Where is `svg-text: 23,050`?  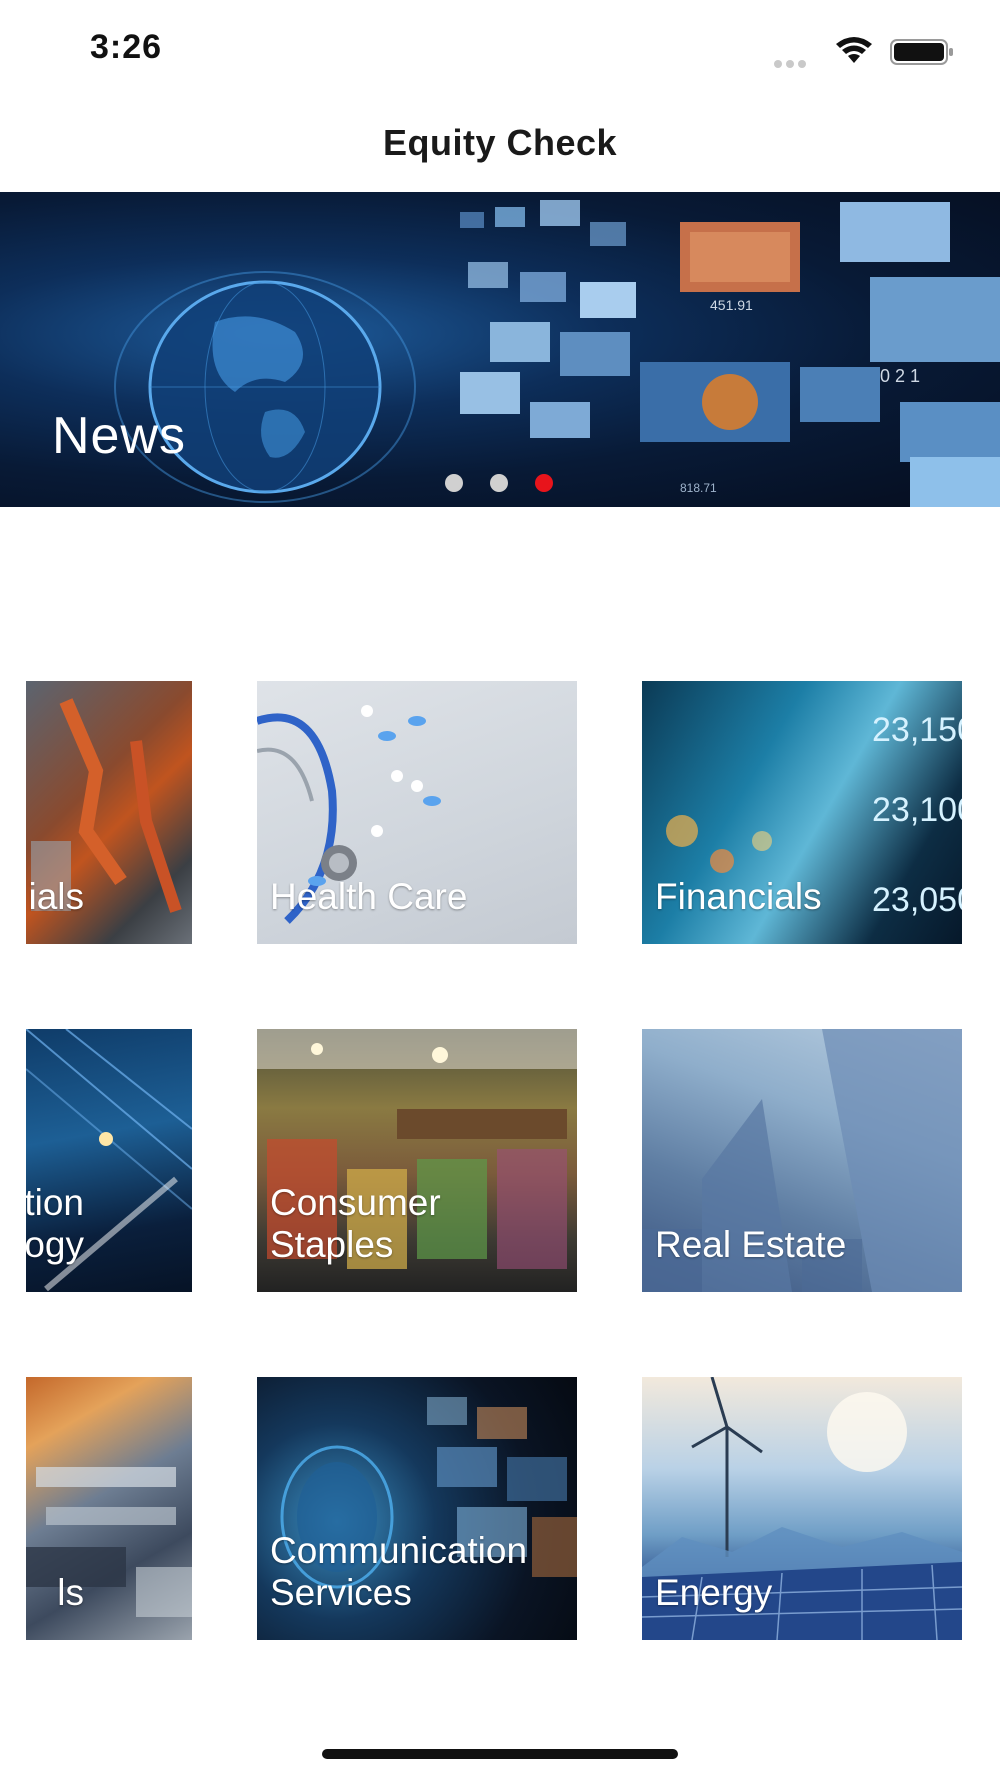
svg-text: 23,050 is located at coordinates (917, 900).